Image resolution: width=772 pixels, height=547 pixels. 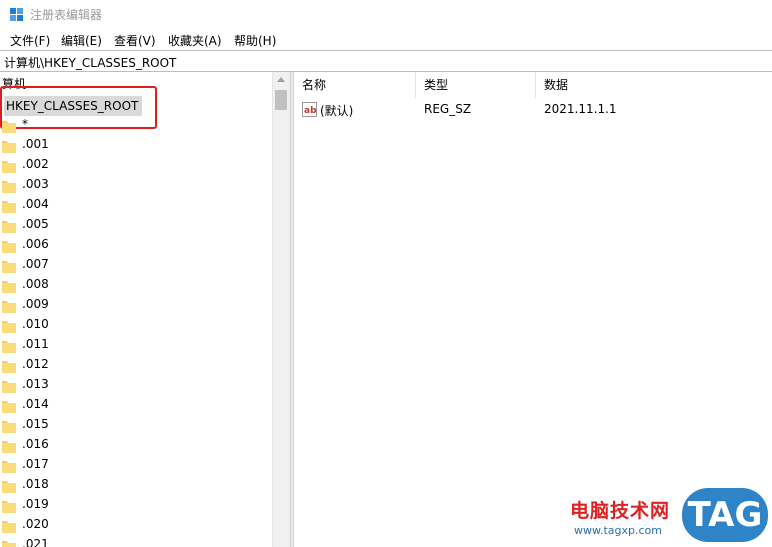 What do you see at coordinates (135, 541) in the screenshot?
I see `tree-item: .021` at bounding box center [135, 541].